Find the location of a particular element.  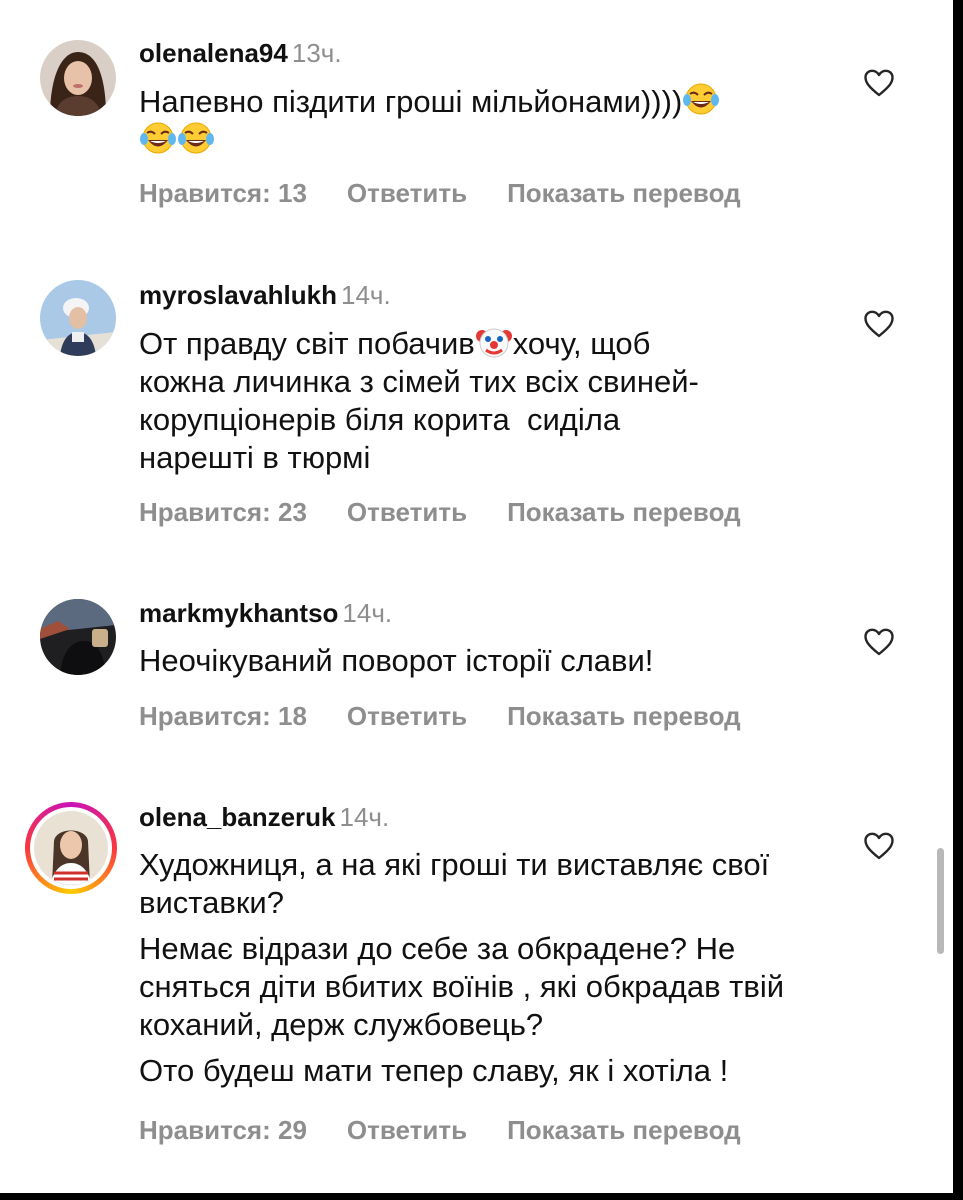

likes-count: Нравится: 23 is located at coordinates (223, 512).